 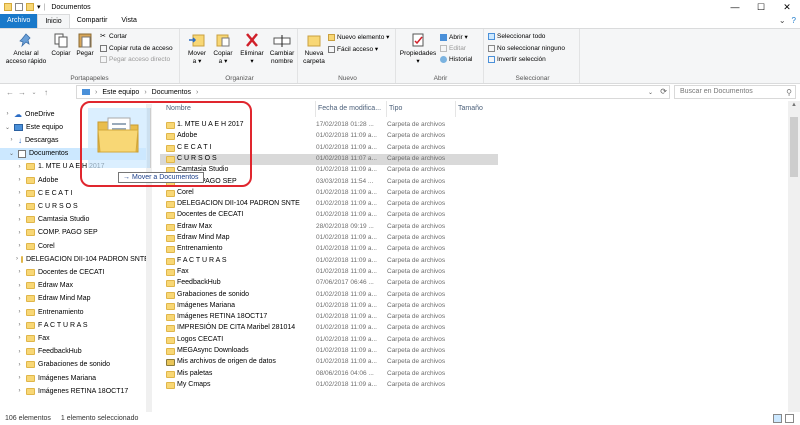 I want to click on tab-compartir: Compartir, so click(x=92, y=21).